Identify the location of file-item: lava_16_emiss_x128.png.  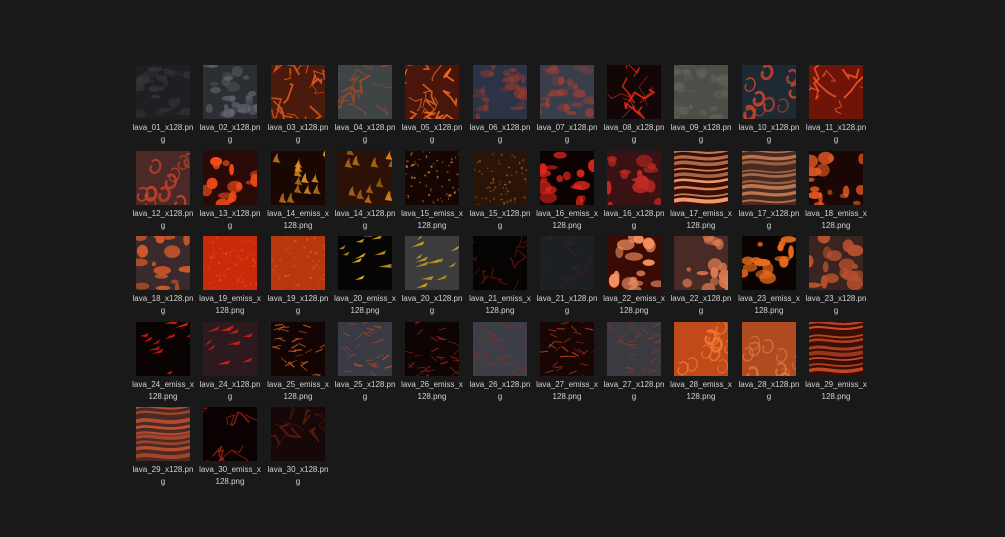
(567, 189).